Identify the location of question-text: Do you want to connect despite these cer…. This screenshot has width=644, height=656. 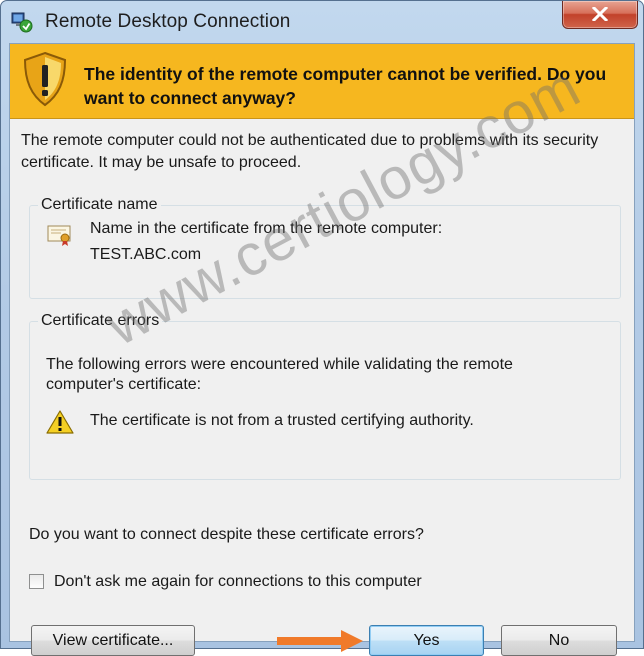
(226, 534).